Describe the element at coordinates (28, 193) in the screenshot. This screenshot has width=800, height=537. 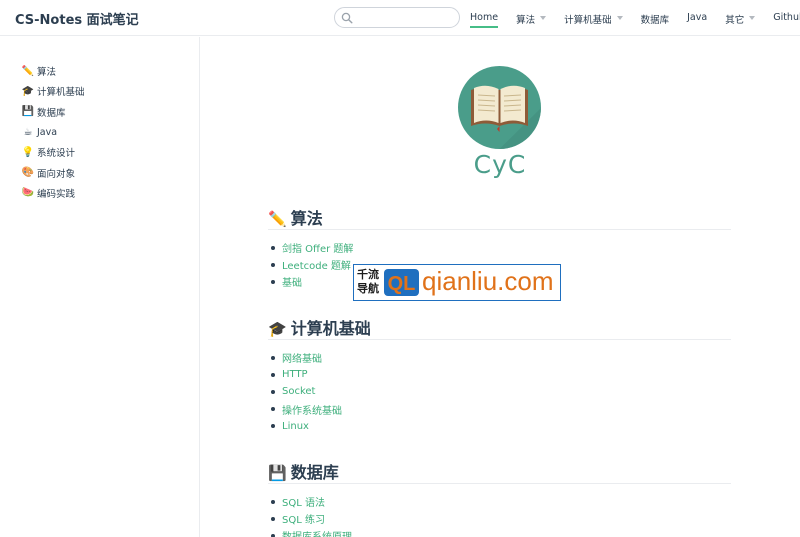
I see `watermelon-icon: 🍉` at that location.